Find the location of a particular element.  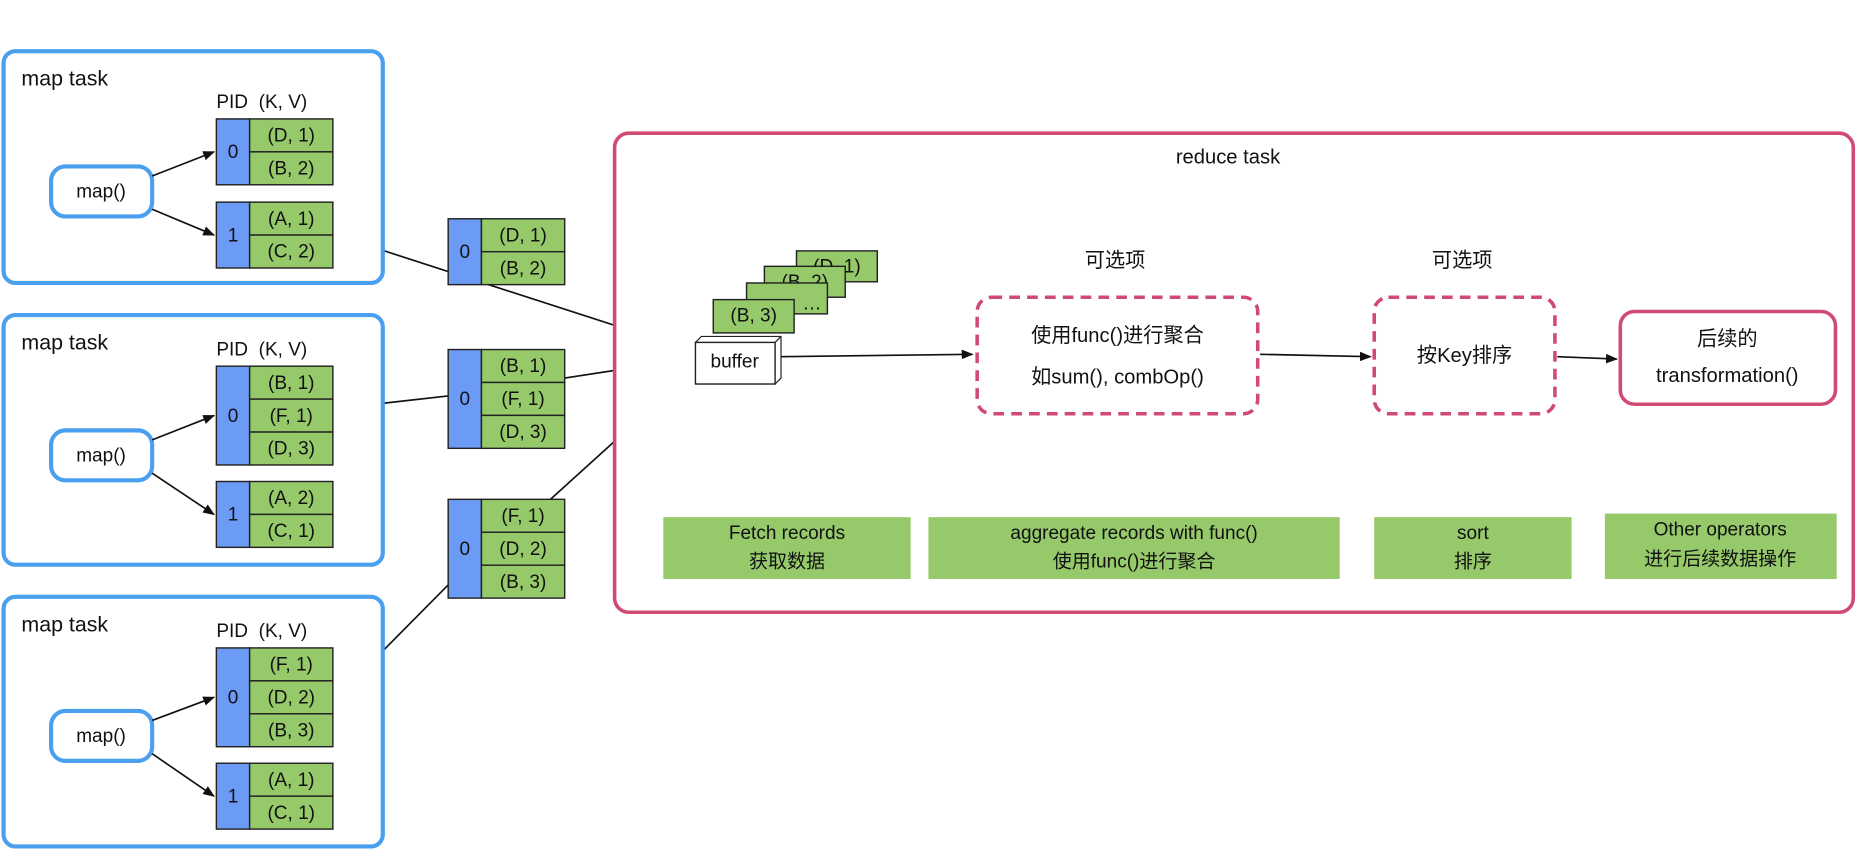

phase-aggregate-zh: 使用func()进行聚合 is located at coordinates (1134, 561).